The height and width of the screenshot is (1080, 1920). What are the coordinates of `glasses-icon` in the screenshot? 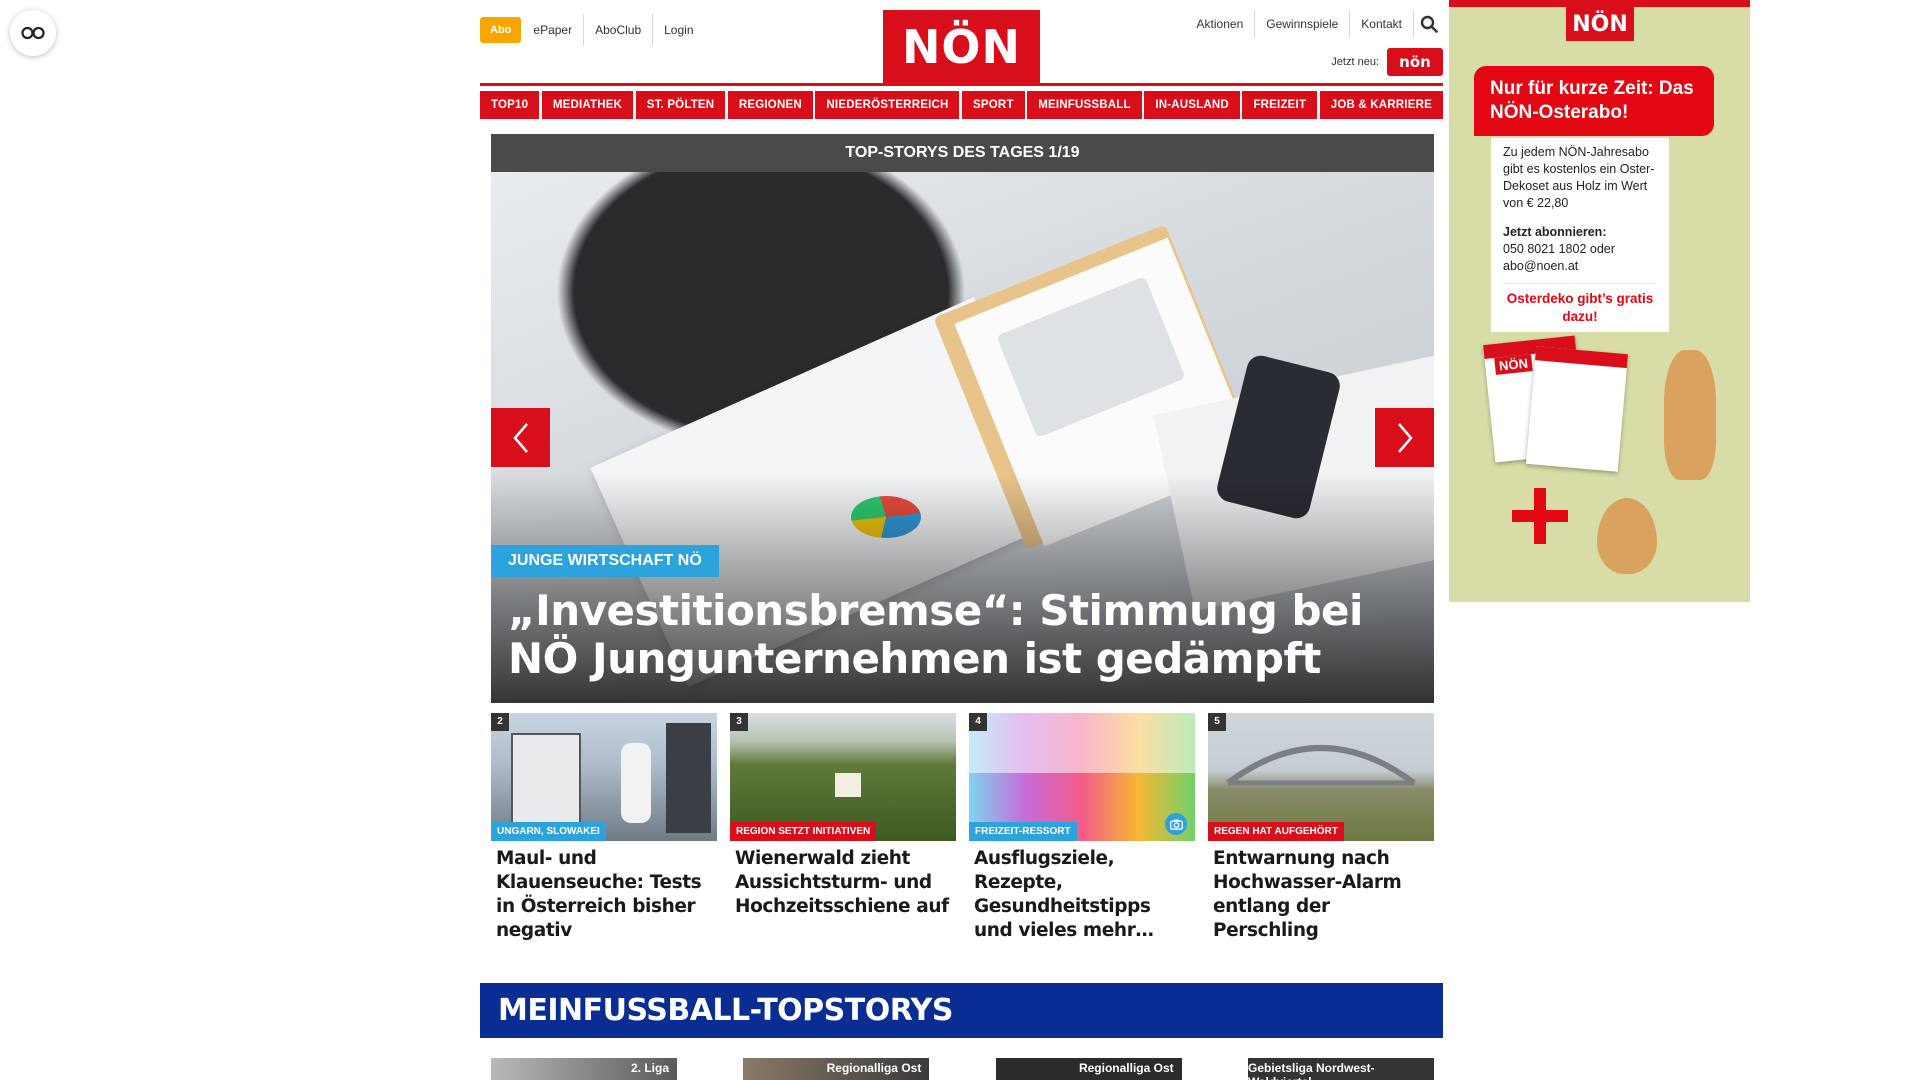 It's located at (33, 33).